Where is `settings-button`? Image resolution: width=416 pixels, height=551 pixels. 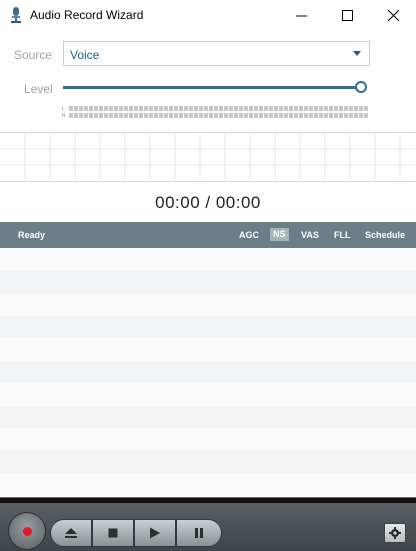 settings-button is located at coordinates (395, 533).